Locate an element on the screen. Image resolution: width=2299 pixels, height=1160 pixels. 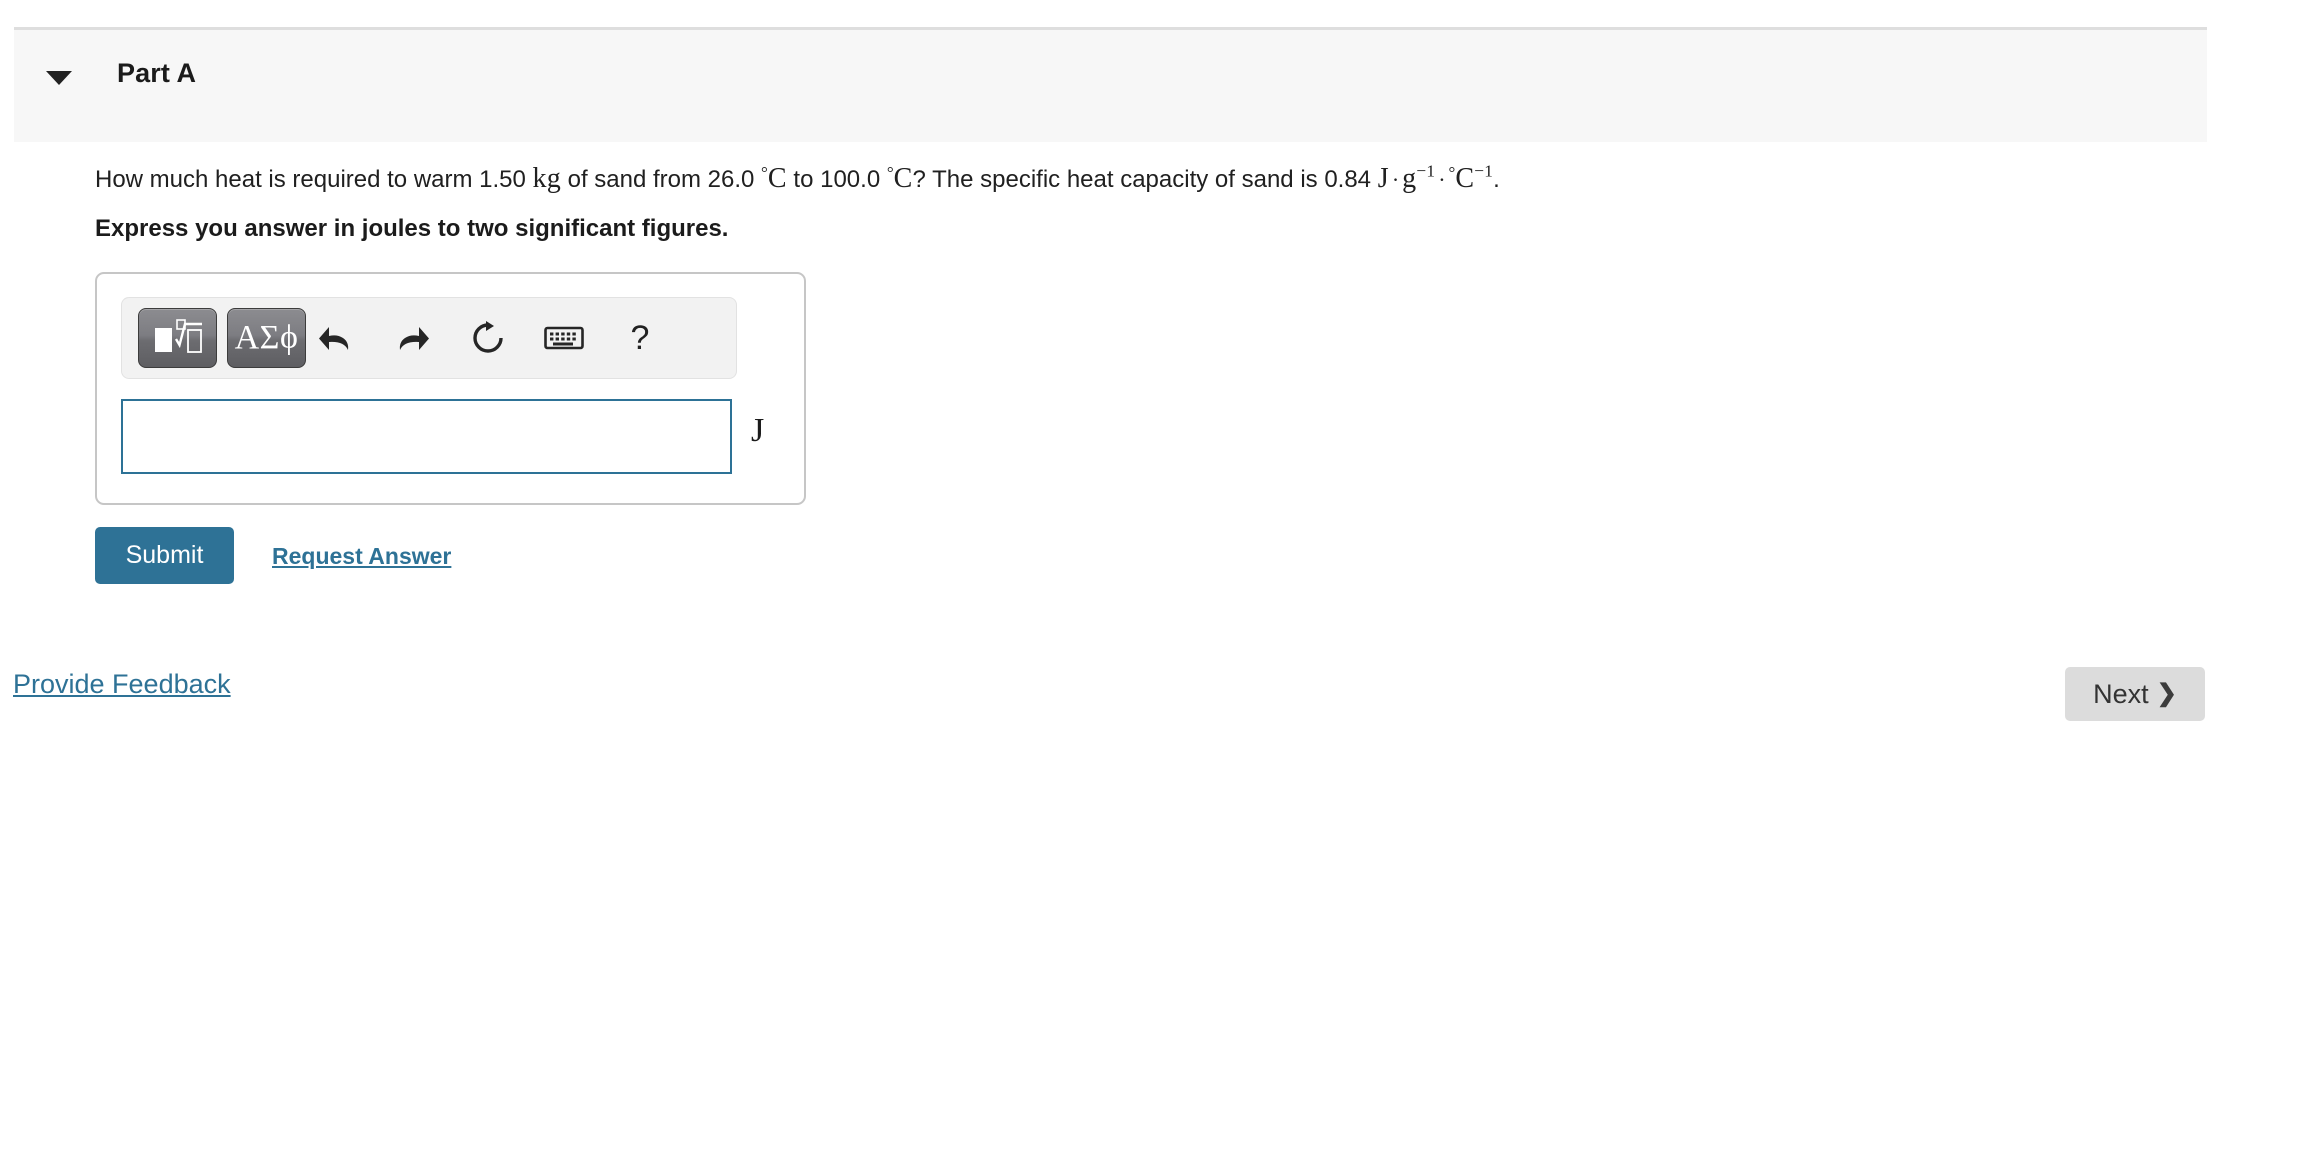
help-icon: ? is located at coordinates (640, 338).